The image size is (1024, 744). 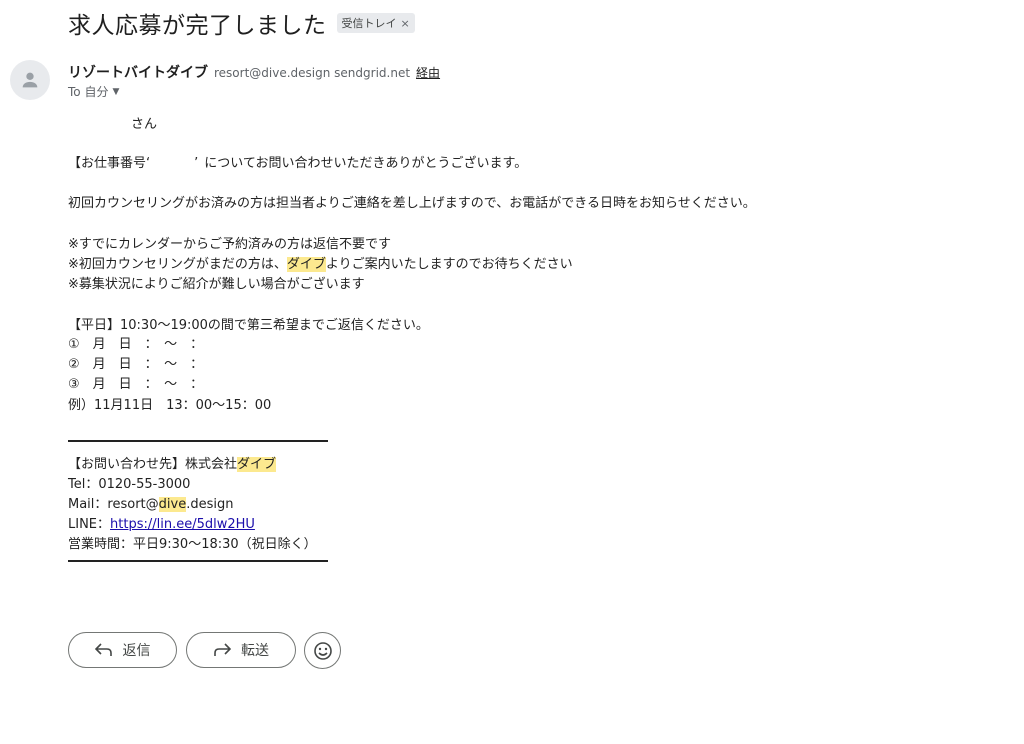 What do you see at coordinates (107, 163) in the screenshot?
I see `thanks-pre: 【お仕事番号` at bounding box center [107, 163].